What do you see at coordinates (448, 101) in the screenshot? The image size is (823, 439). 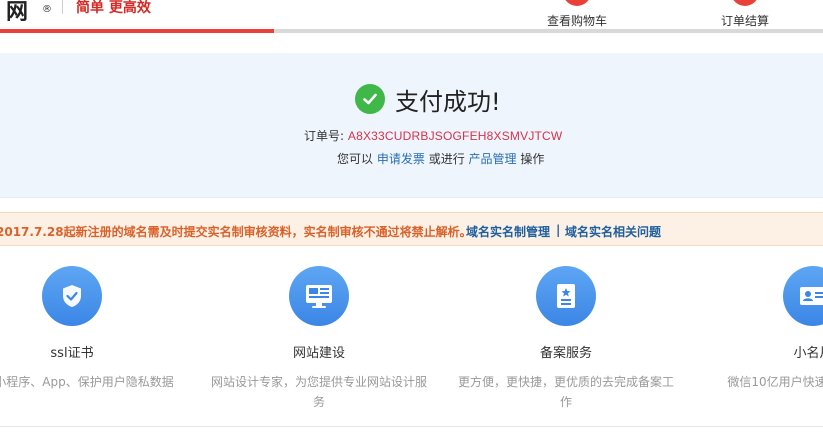 I see `success-title: 支付成功!` at bounding box center [448, 101].